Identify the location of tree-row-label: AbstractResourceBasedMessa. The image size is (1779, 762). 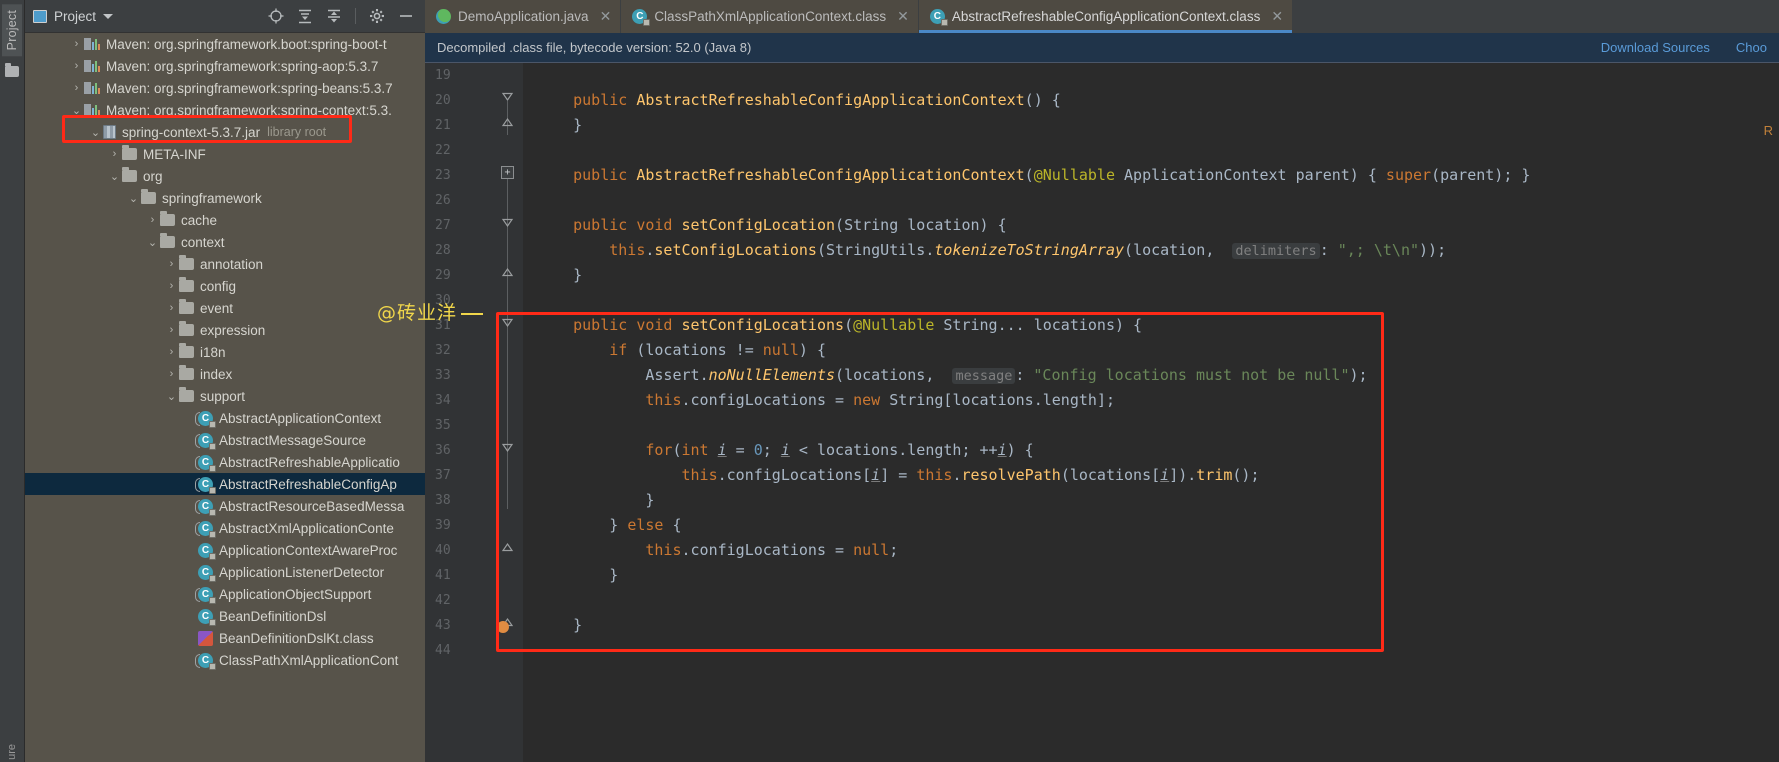
(312, 506).